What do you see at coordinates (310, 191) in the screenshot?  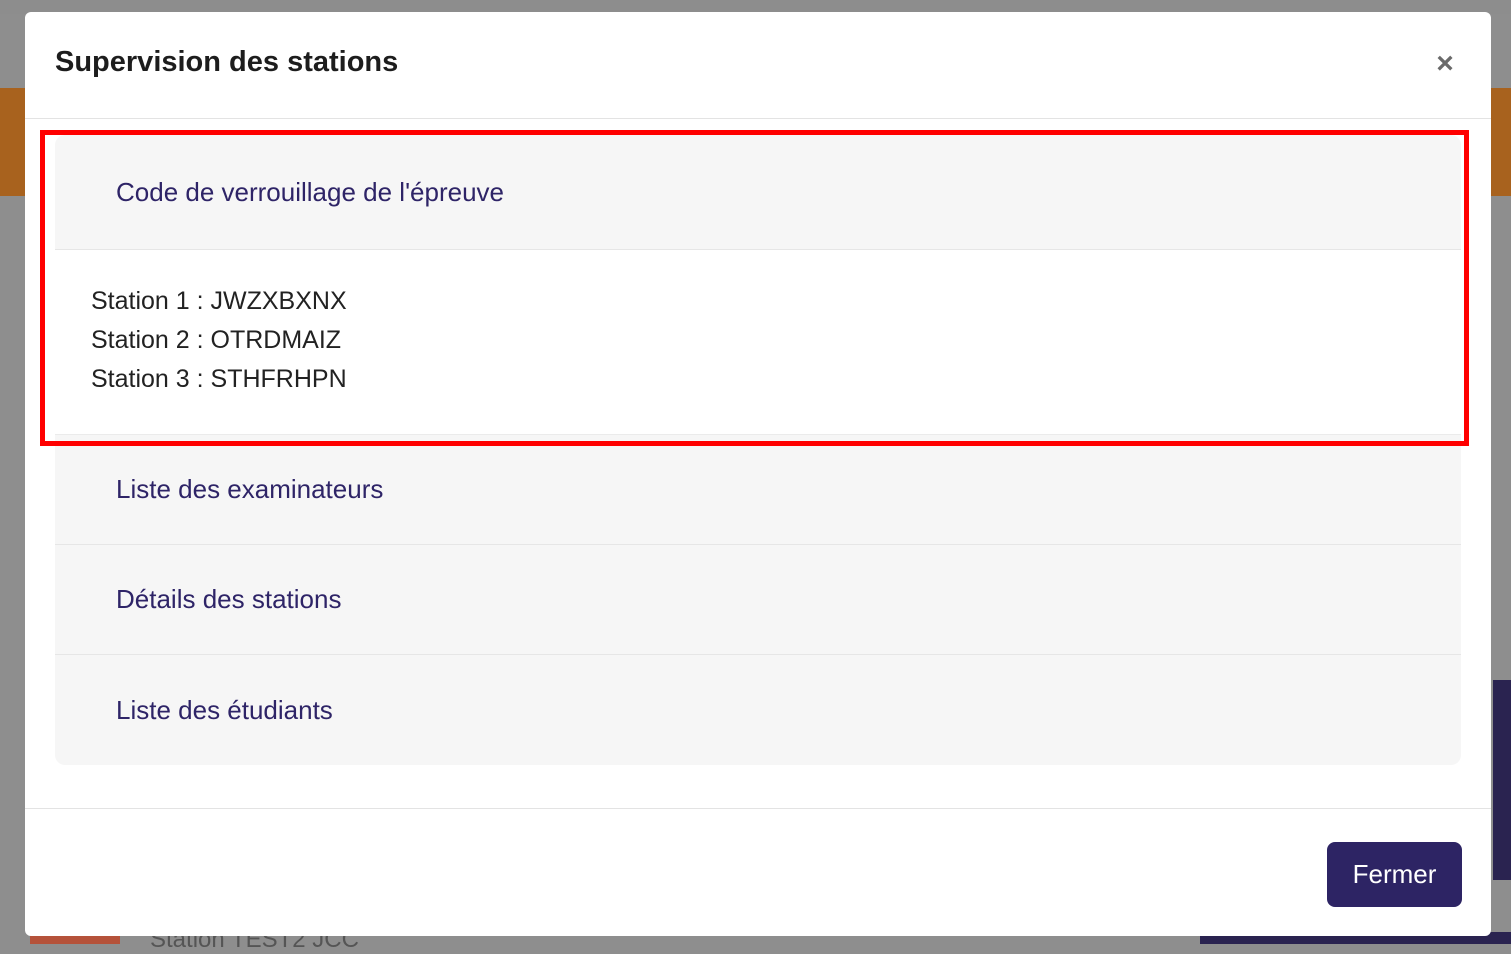 I see `accordion-header-label: Code de verrouillage de l'épreuve` at bounding box center [310, 191].